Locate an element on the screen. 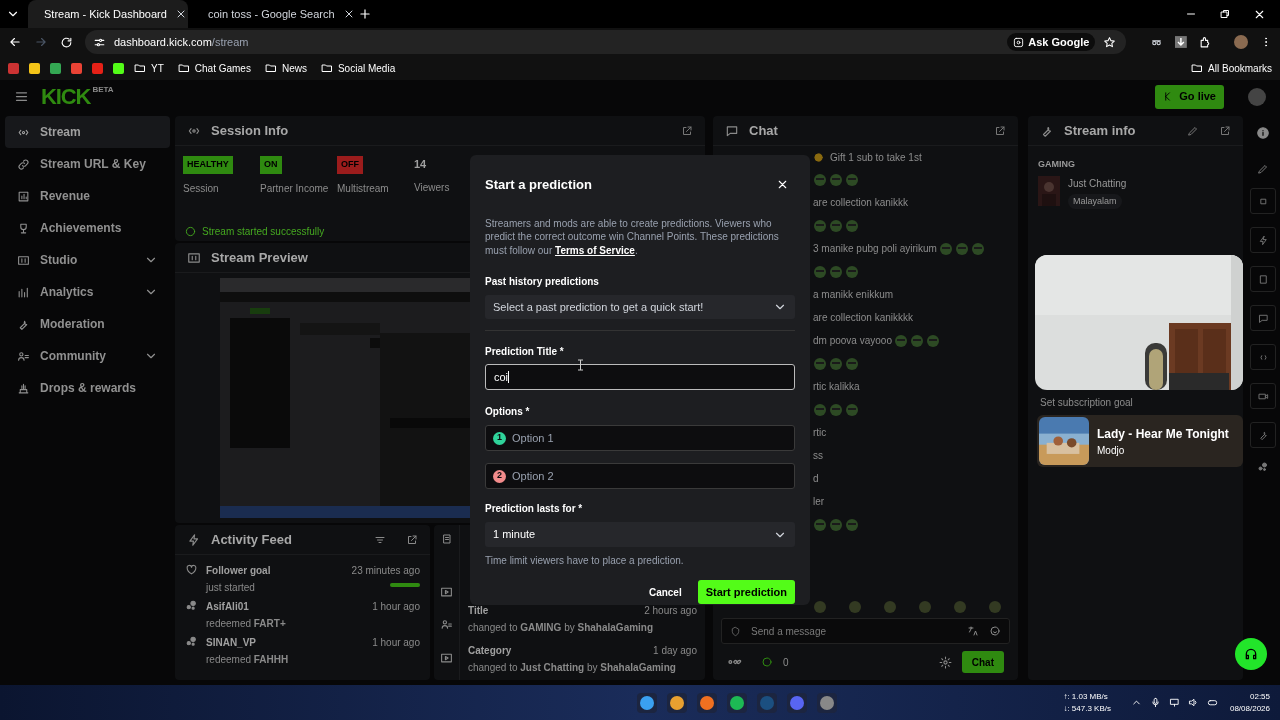 The width and height of the screenshot is (1280, 720). sidebar-item: Moderation is located at coordinates (87, 324).